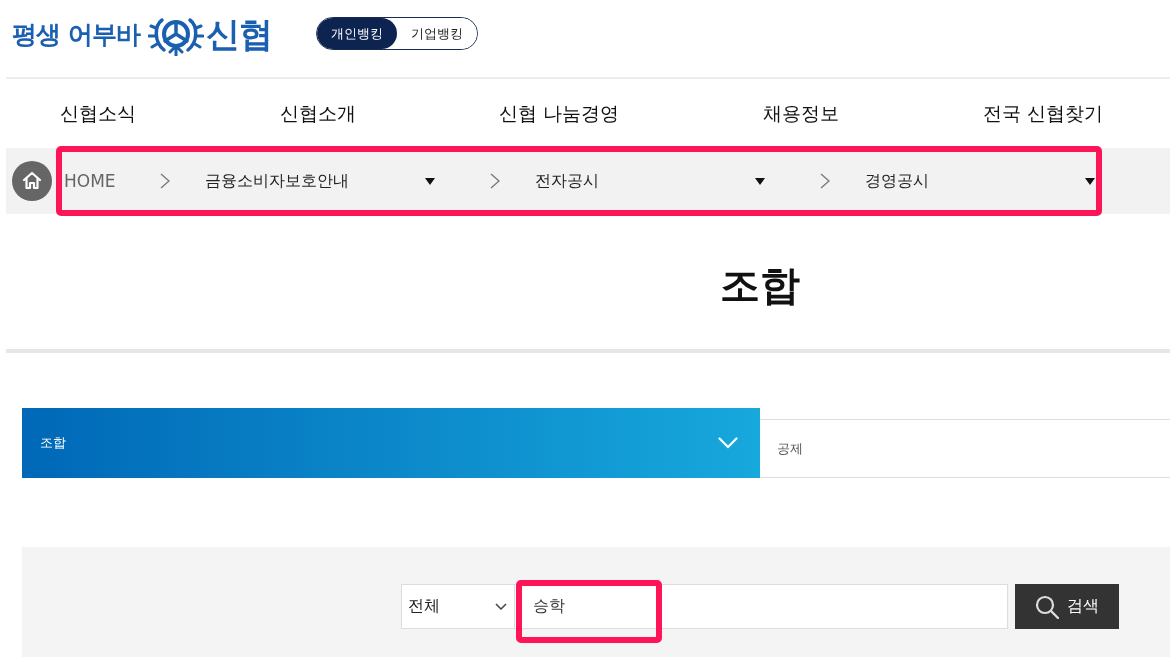  What do you see at coordinates (1047, 606) in the screenshot?
I see `search-icon` at bounding box center [1047, 606].